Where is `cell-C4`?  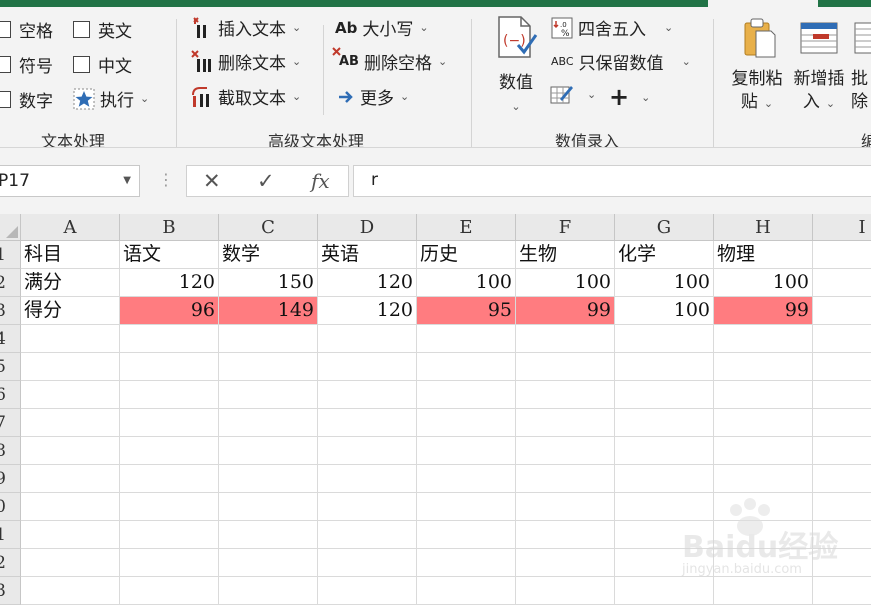
cell-C4 is located at coordinates (268, 339).